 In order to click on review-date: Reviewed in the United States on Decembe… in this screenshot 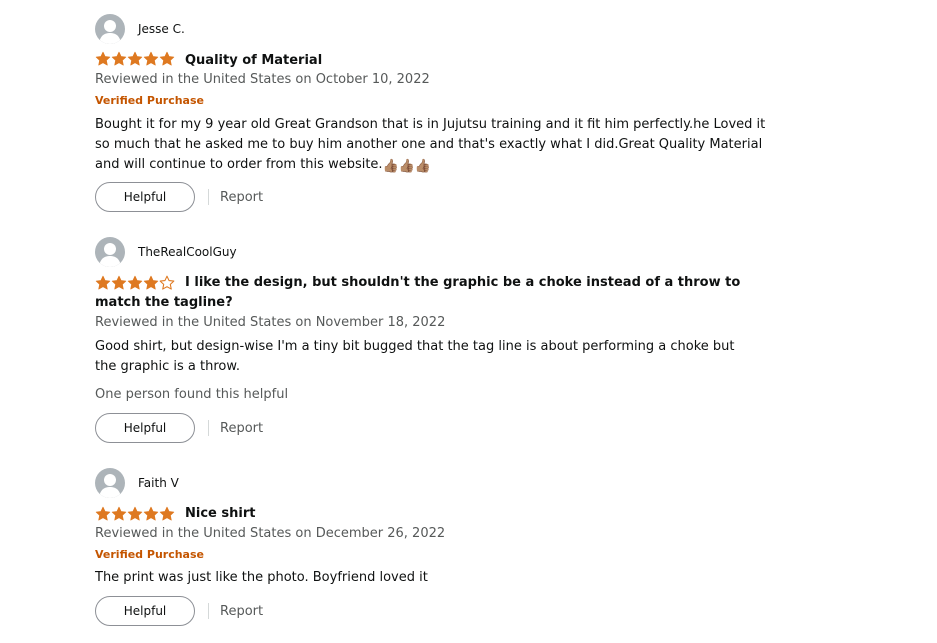, I will do `click(270, 533)`.